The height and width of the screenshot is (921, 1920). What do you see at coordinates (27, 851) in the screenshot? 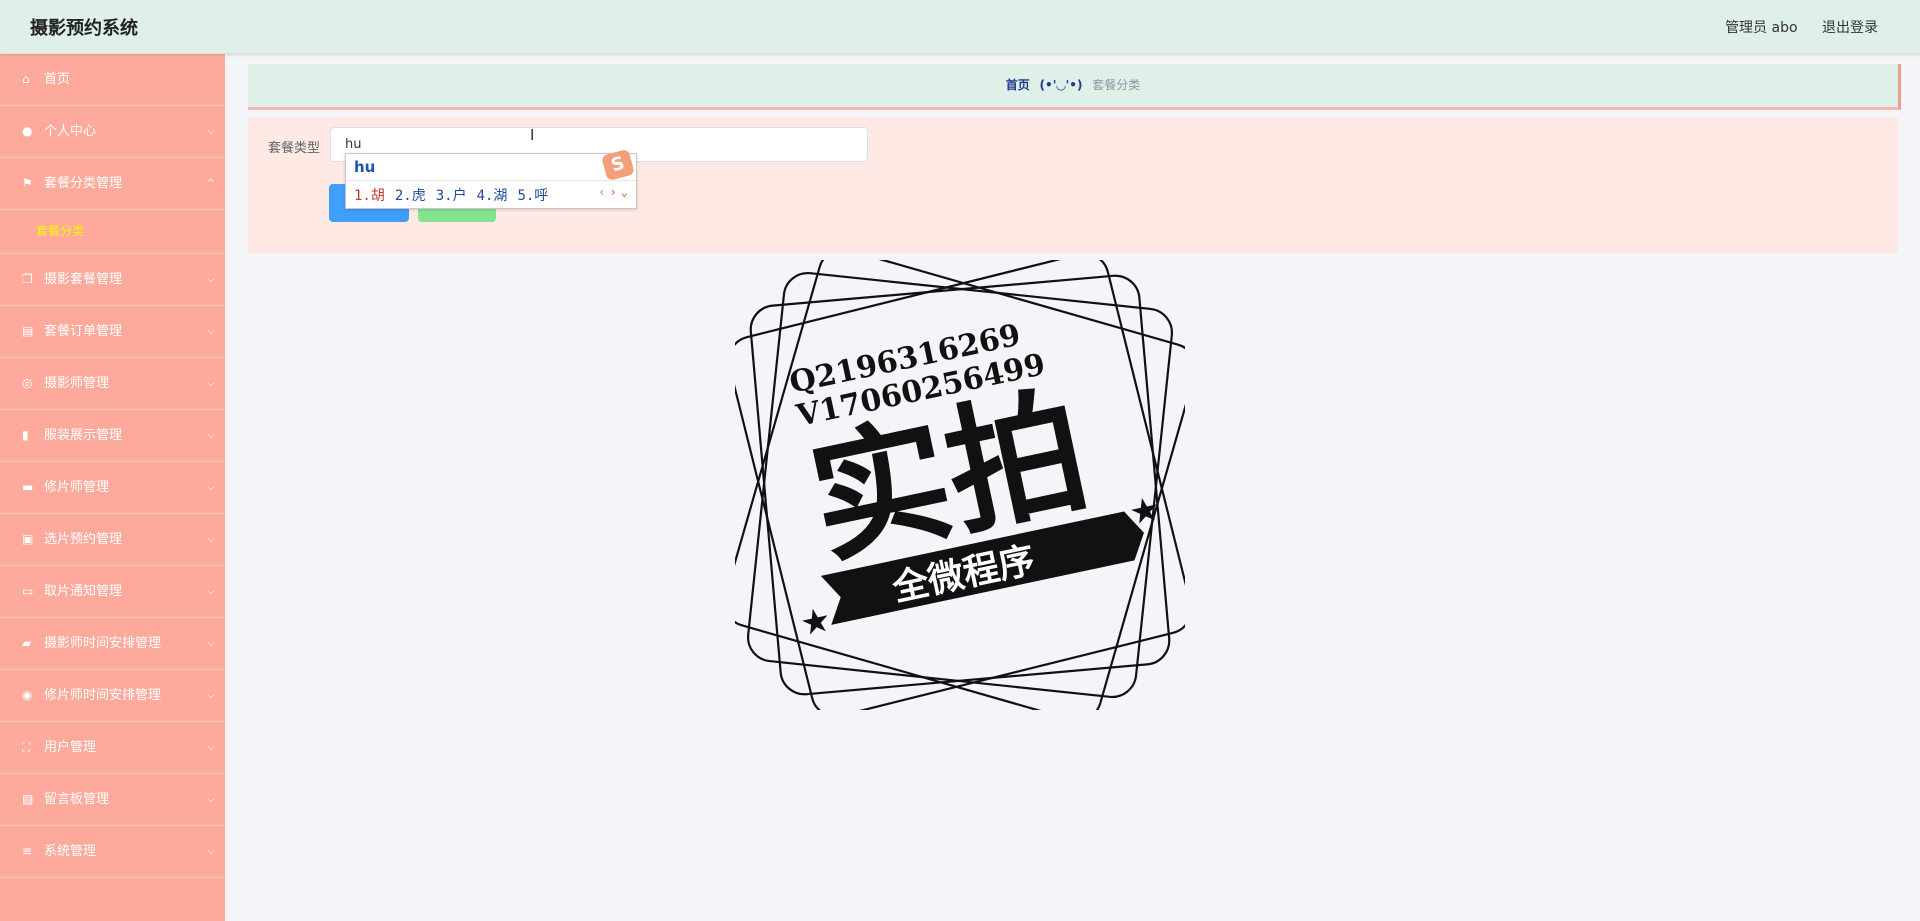
I see `sliders-icon: ≡` at bounding box center [27, 851].